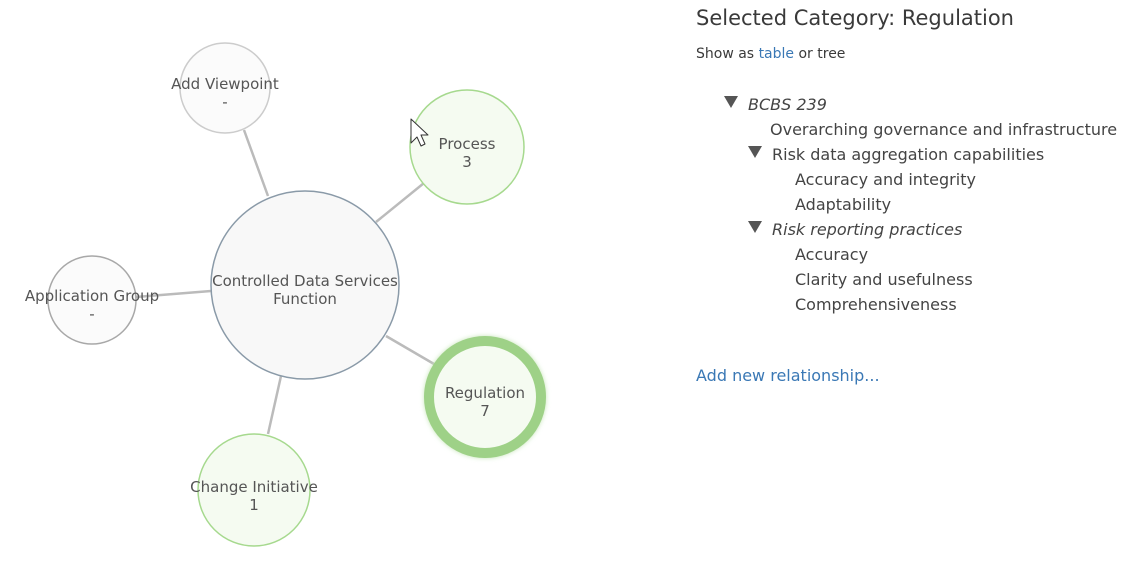 This screenshot has height=565, width=1140. I want to click on node-change-initiative: Change Initiative 1, so click(254, 490).